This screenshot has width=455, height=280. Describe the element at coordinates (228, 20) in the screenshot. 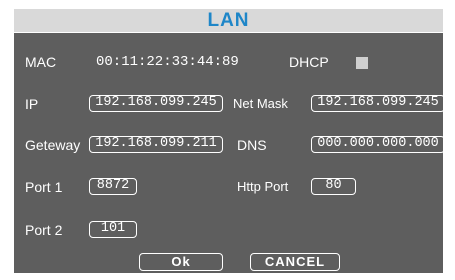

I see `window-title: LAN` at that location.